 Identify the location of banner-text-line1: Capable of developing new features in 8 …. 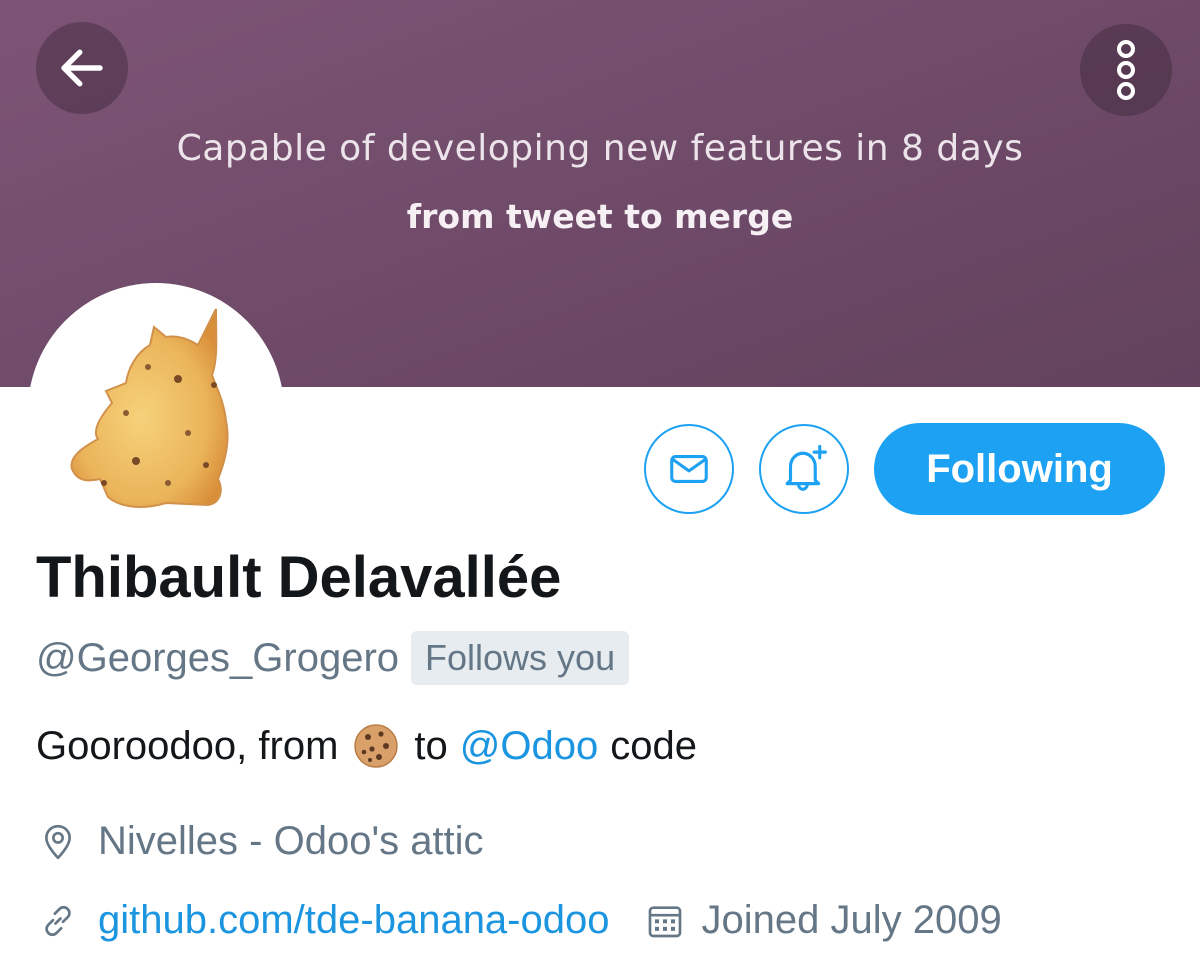
(600, 148).